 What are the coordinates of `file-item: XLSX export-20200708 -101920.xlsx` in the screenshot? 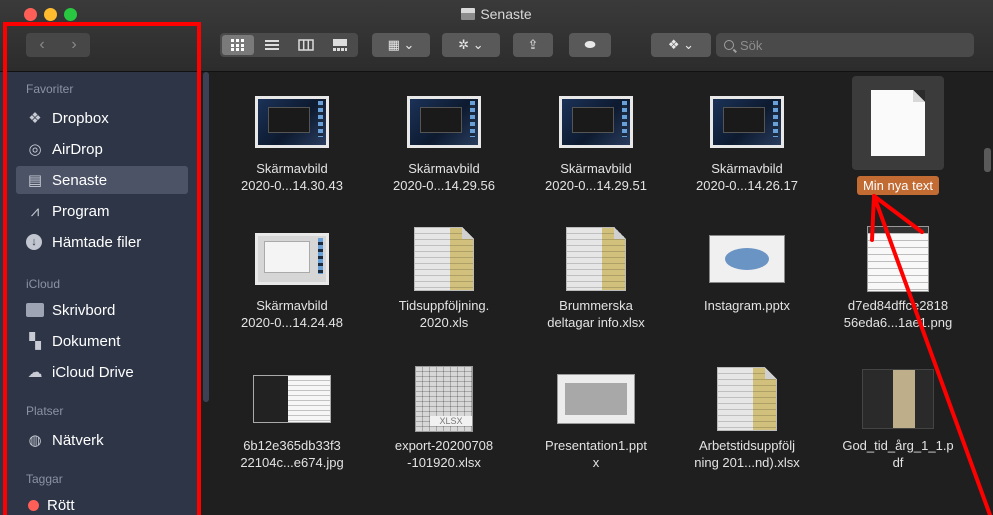 It's located at (444, 418).